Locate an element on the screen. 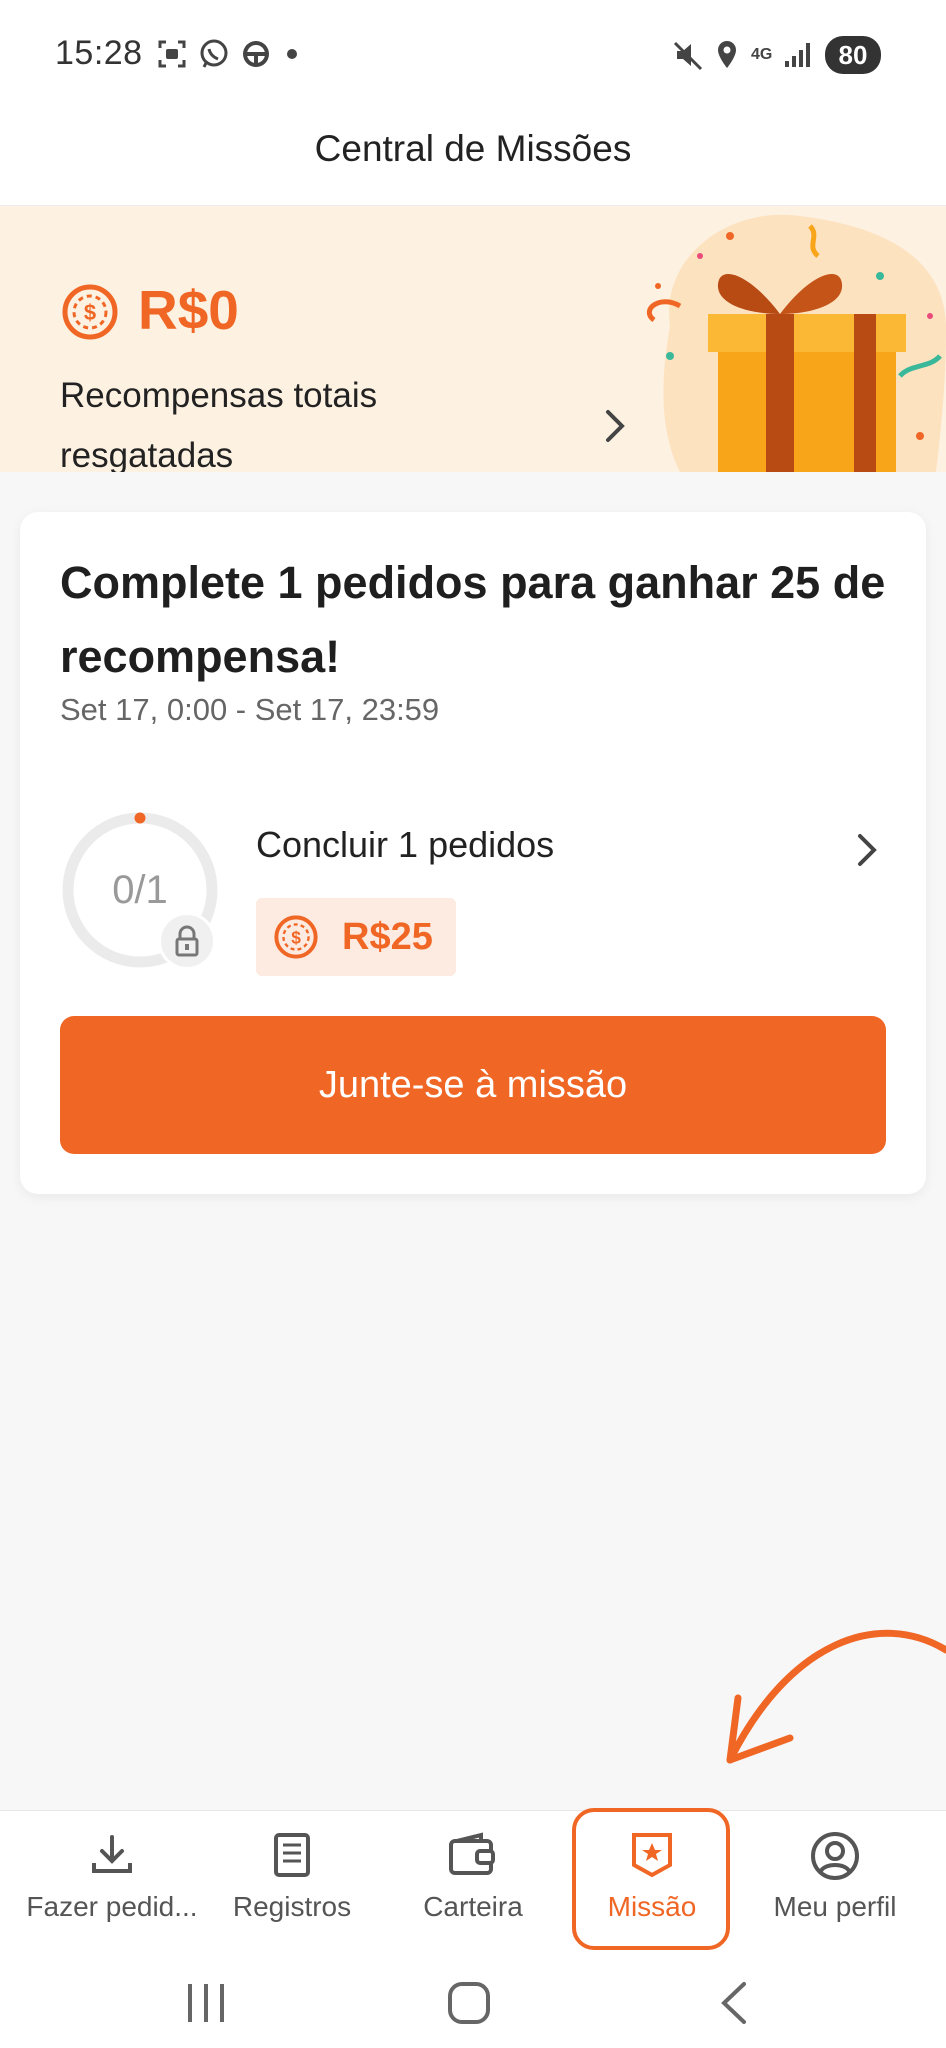  reward-badge: $ R$25 is located at coordinates (356, 937).